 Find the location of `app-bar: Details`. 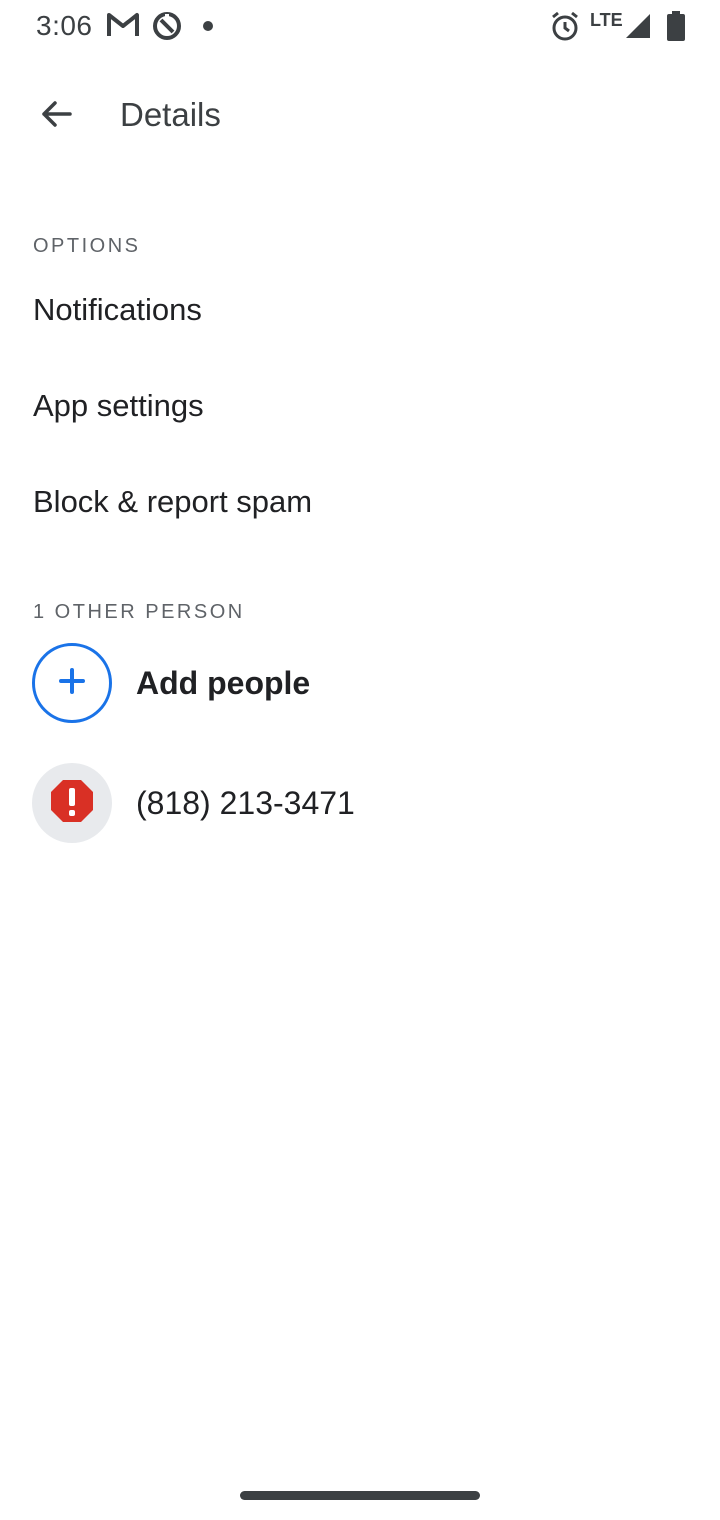

app-bar: Details is located at coordinates (360, 116).